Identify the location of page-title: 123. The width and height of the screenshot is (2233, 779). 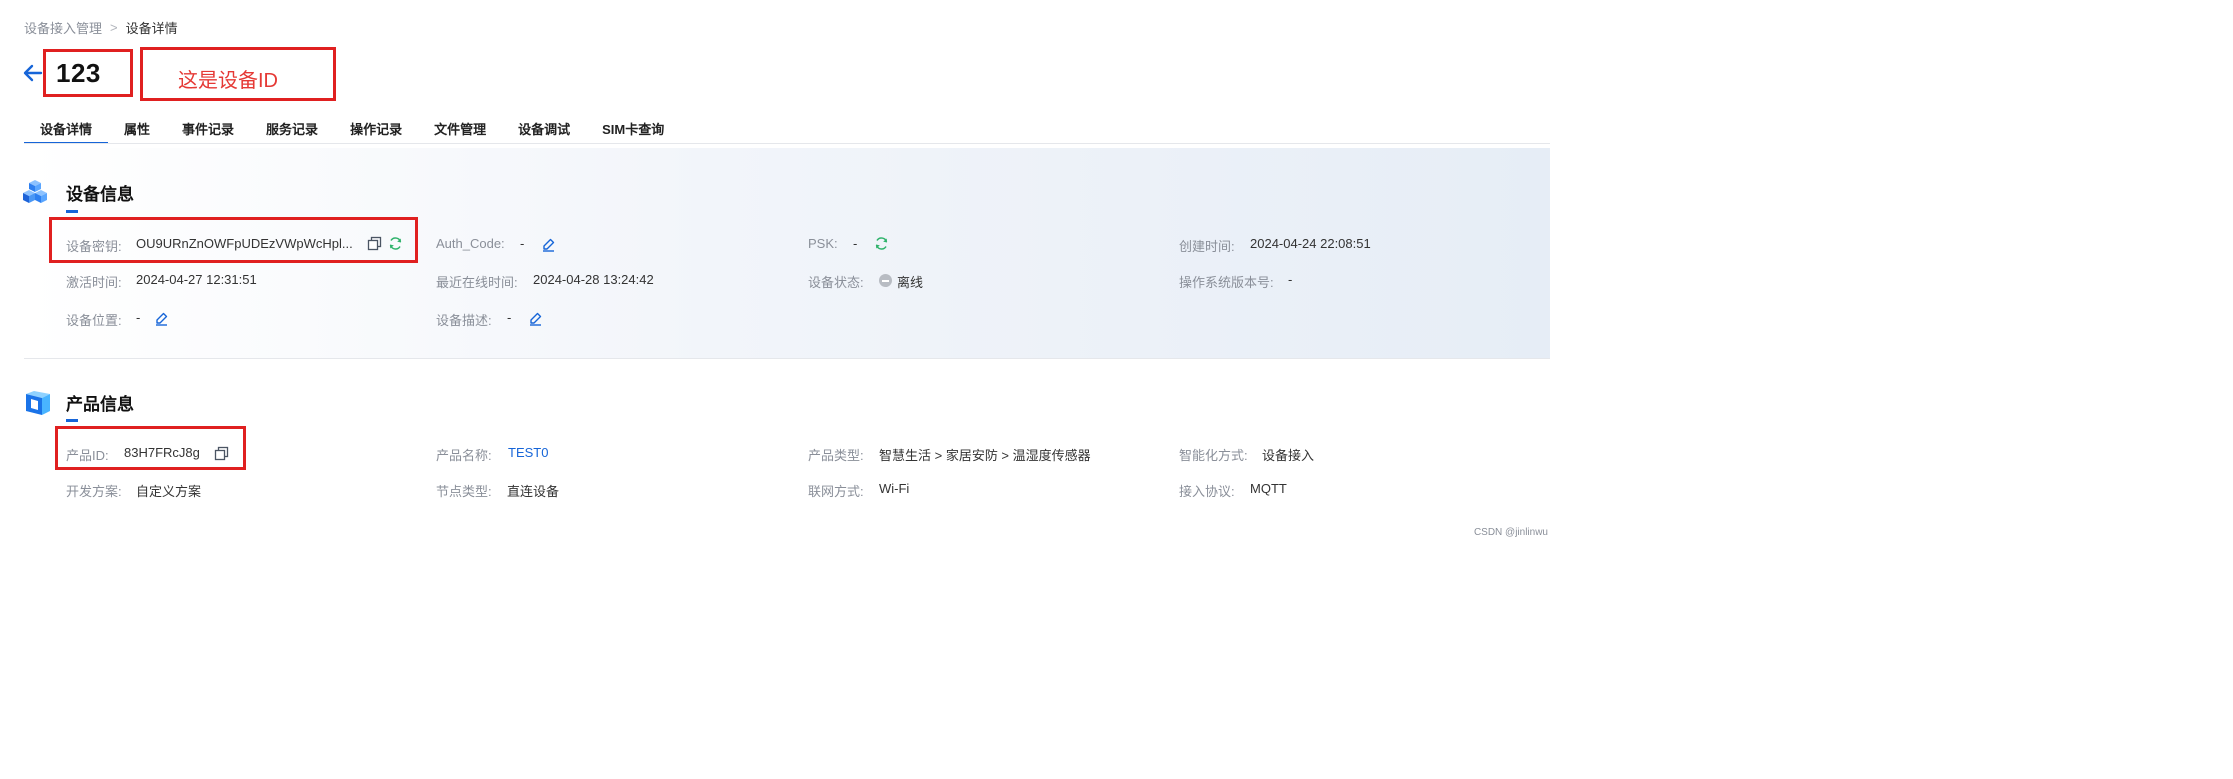
(78, 73).